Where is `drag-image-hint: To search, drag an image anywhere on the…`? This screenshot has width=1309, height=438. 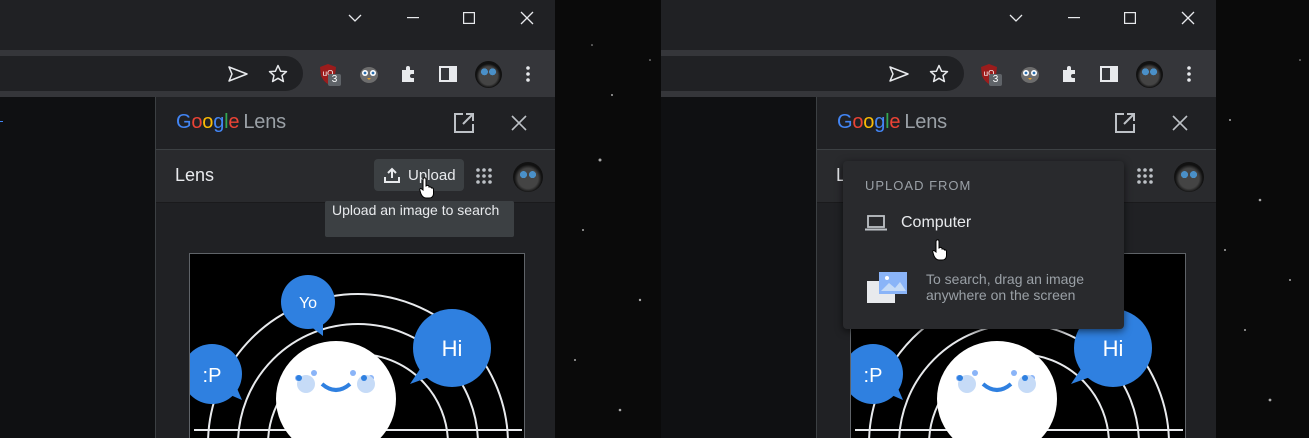 drag-image-hint: To search, drag an image anywhere on the… is located at coordinates (990, 294).